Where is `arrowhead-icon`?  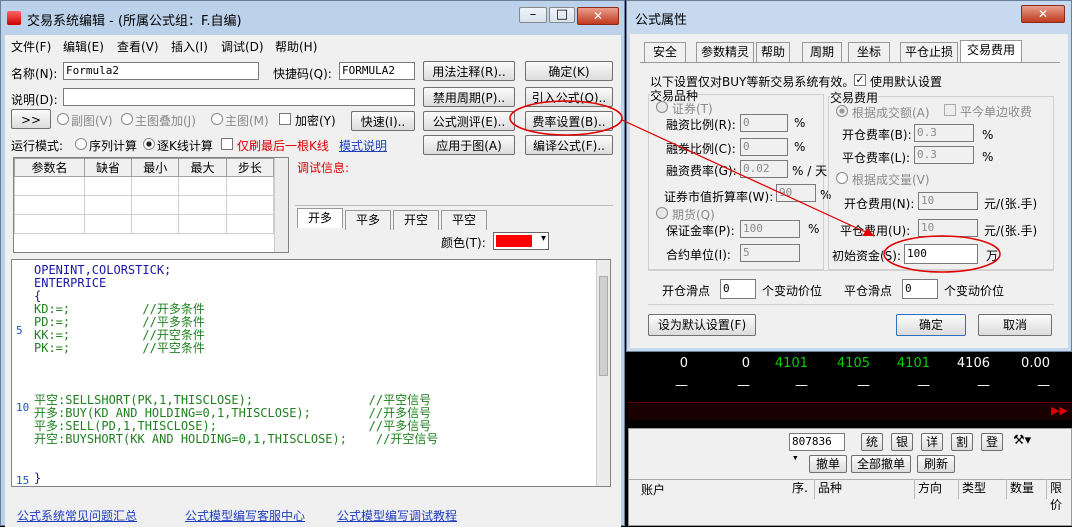
arrowhead-icon is located at coordinates (868, 232).